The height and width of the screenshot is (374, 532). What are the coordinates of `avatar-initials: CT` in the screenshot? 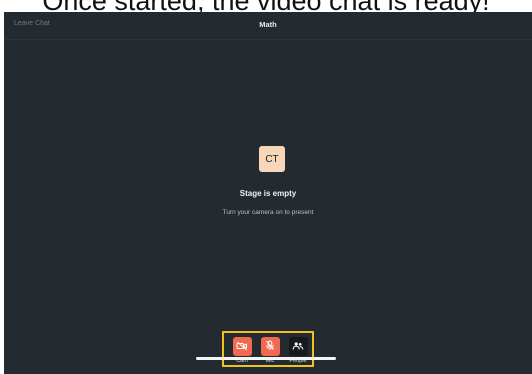 It's located at (272, 159).